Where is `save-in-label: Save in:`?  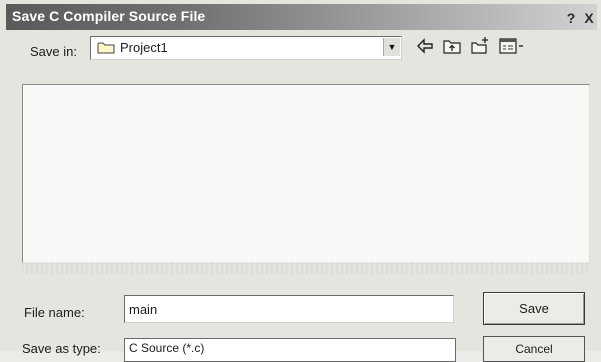 save-in-label: Save in: is located at coordinates (53, 51).